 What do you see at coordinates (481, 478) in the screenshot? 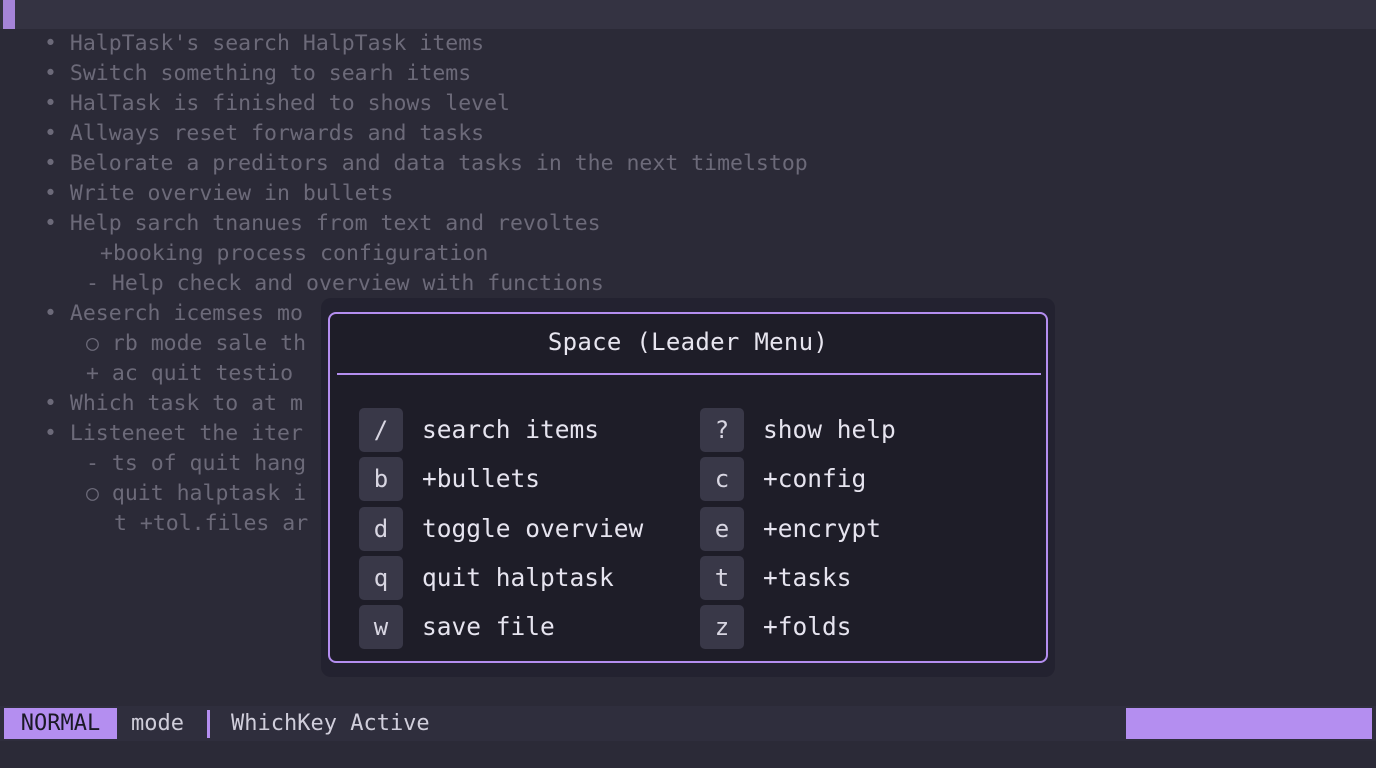
I see `menu-entry-label: +bullets` at bounding box center [481, 478].